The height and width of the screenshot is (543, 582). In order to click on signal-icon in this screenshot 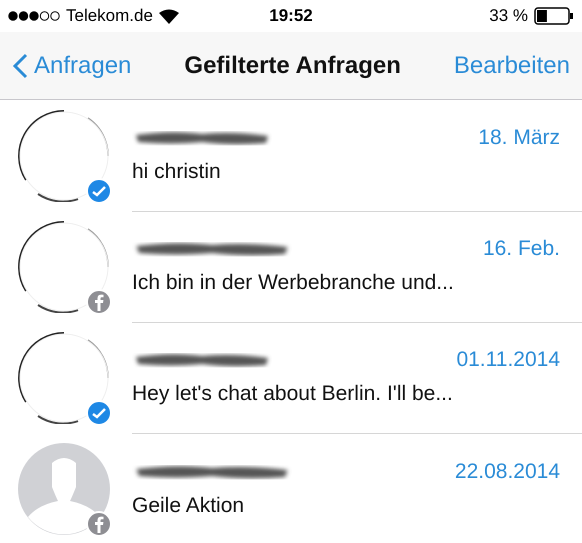, I will do `click(34, 16)`.